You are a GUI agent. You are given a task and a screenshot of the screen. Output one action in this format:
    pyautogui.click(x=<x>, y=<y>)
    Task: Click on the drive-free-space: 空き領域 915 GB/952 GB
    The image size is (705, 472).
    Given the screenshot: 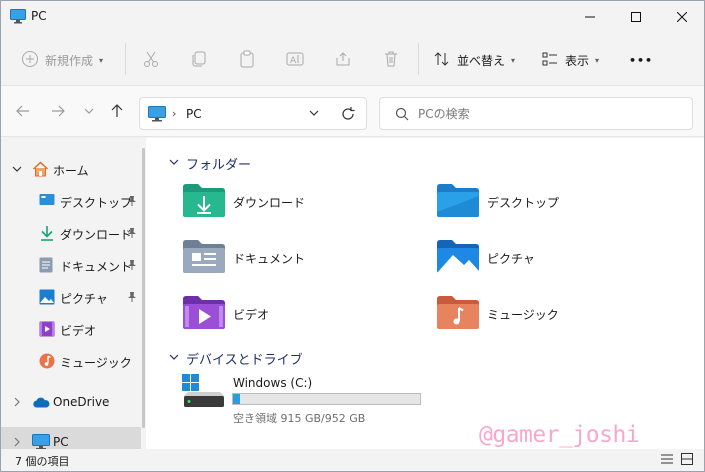 What is the action you would take?
    pyautogui.click(x=299, y=418)
    